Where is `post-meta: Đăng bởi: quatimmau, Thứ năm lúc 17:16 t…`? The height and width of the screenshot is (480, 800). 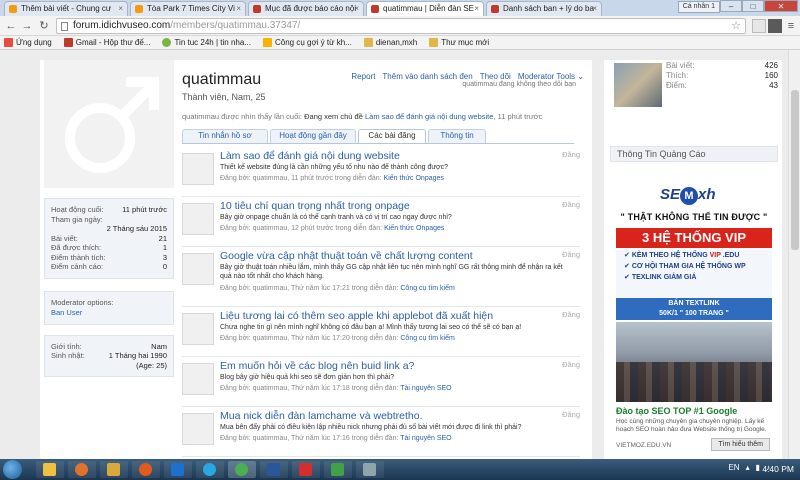
post-meta: Đăng bởi: quatimmau, Thứ năm lúc 17:16 t… is located at coordinates (336, 438).